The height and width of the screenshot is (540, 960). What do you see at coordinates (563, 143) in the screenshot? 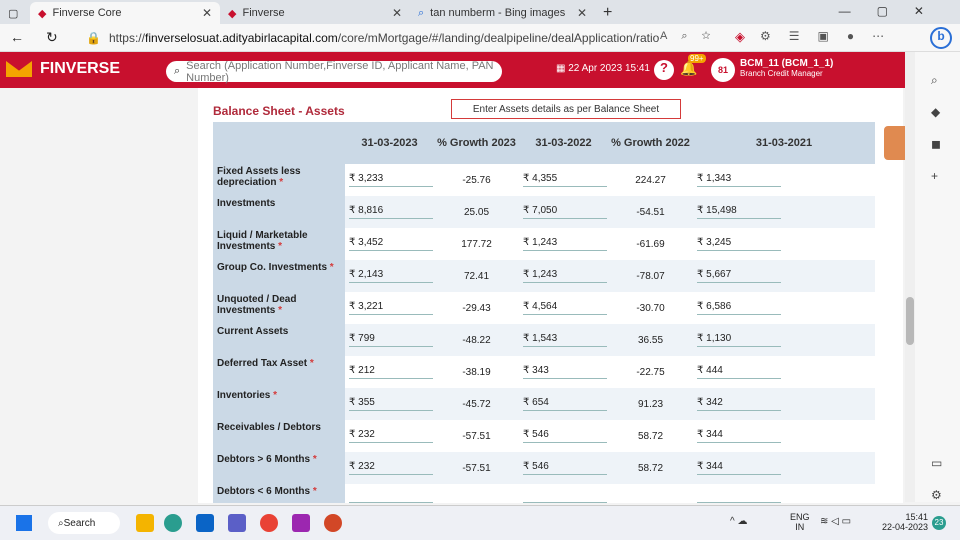
I see `column-header: 31-03-2022` at bounding box center [563, 143].